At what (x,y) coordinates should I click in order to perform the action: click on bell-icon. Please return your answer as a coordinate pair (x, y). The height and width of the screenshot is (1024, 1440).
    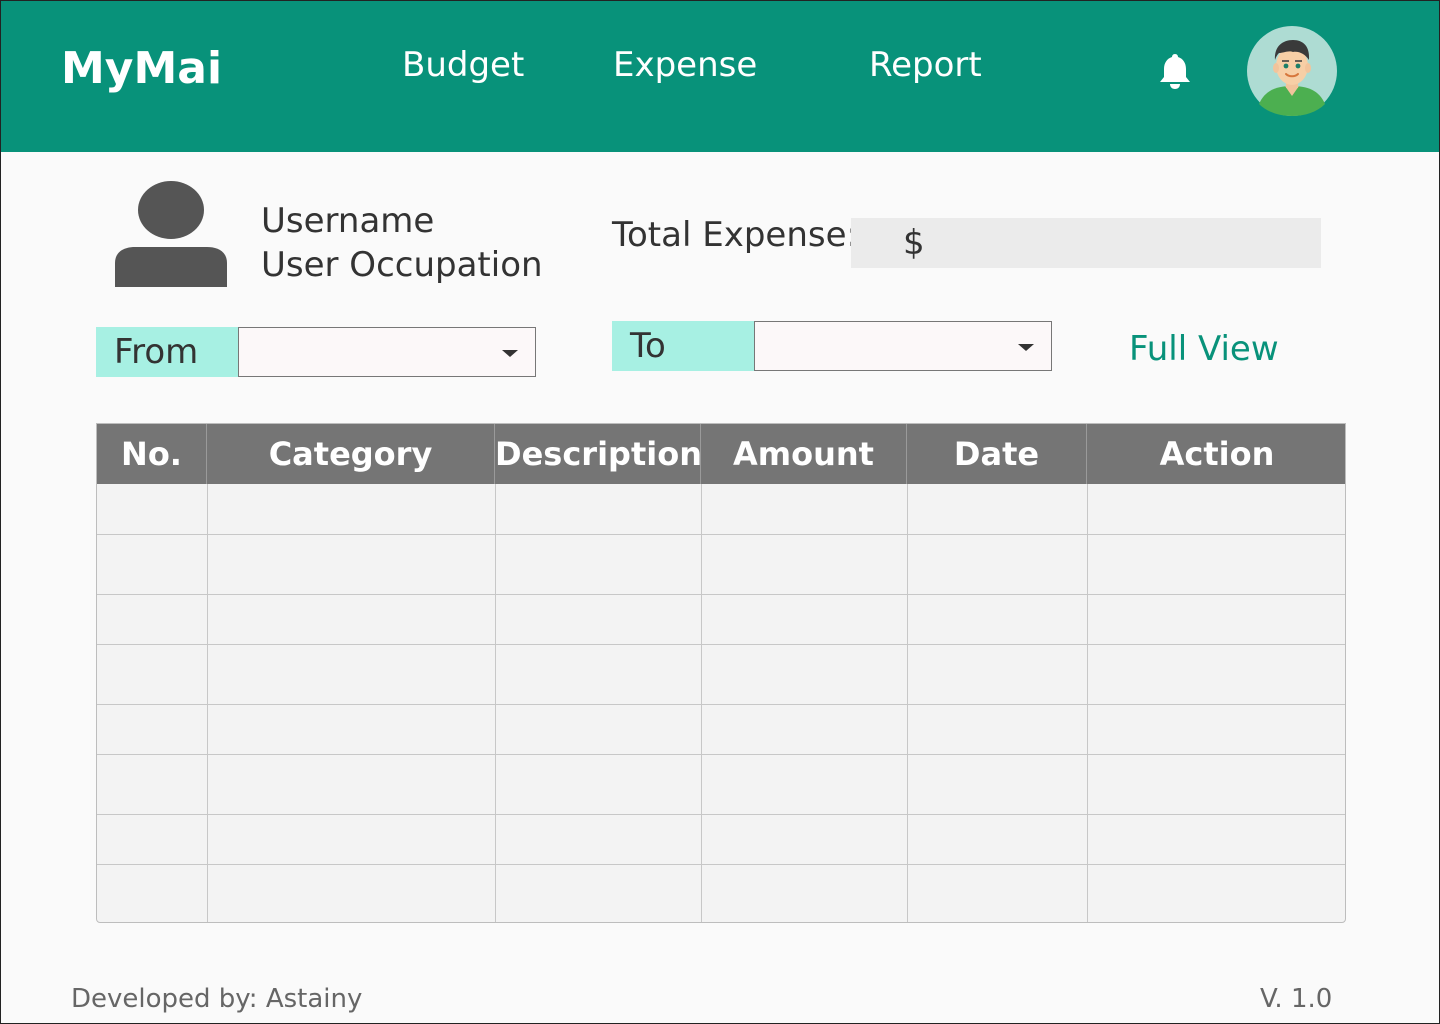
    Looking at the image, I should click on (1175, 71).